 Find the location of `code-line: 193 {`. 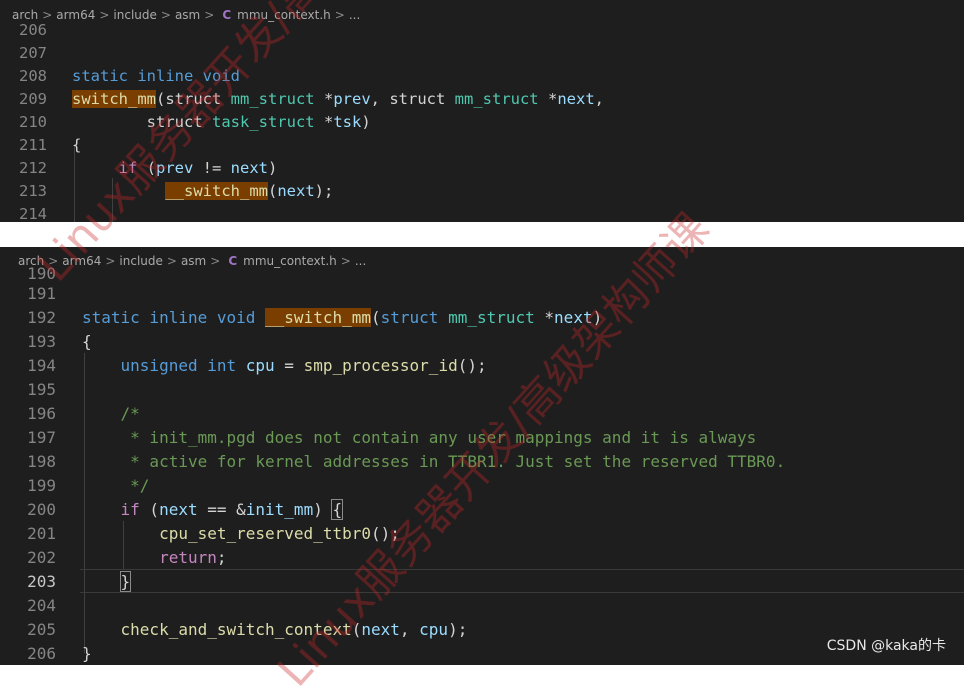

code-line: 193 { is located at coordinates (482, 342).